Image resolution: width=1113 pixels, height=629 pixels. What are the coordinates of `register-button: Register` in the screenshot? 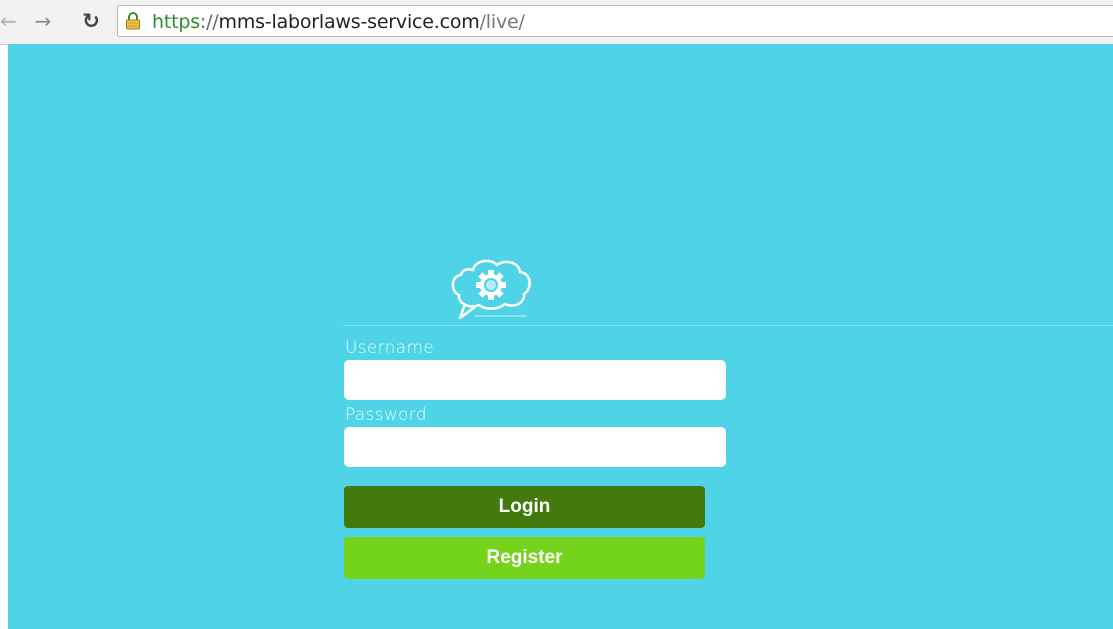 It's located at (524, 558).